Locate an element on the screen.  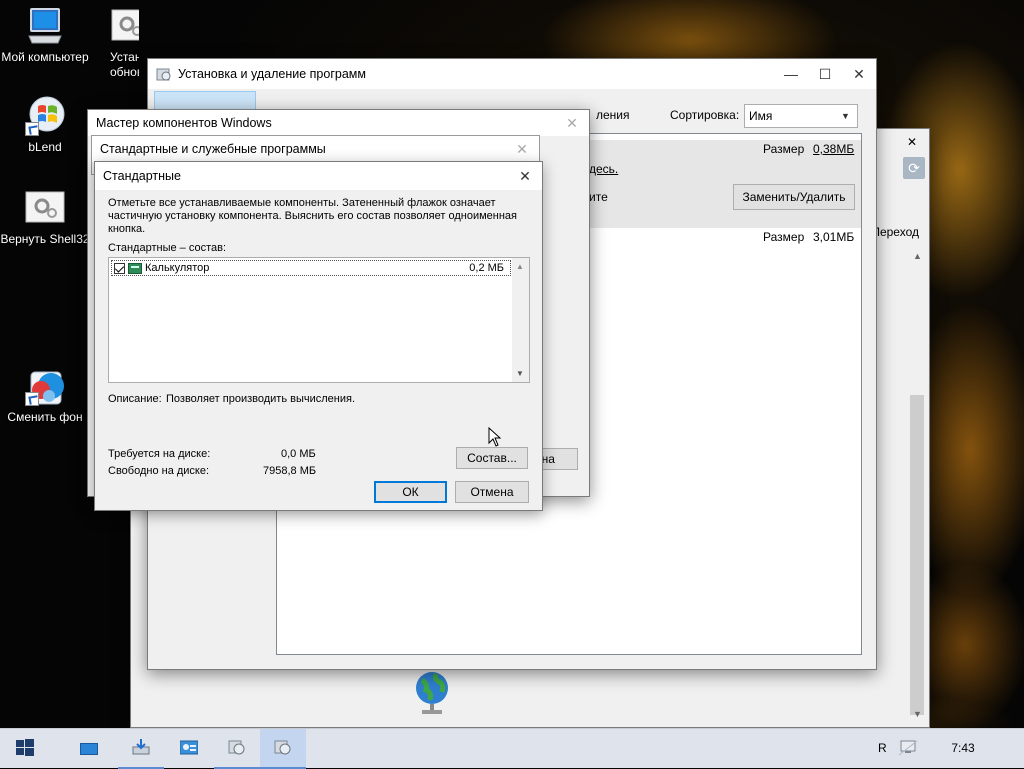
components-listbox: Калькулятор 0,2 МБ ▲ ▼ is located at coordinates (319, 320).